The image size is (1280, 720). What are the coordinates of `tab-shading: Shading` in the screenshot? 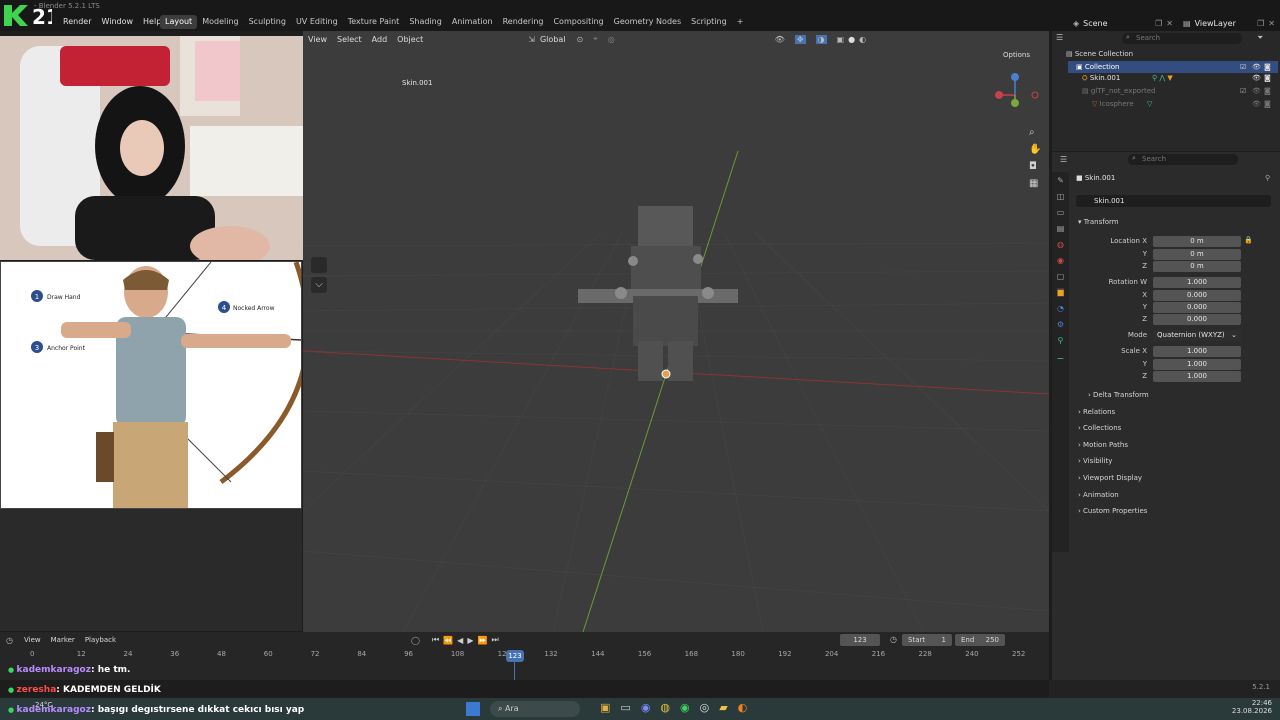 It's located at (425, 22).